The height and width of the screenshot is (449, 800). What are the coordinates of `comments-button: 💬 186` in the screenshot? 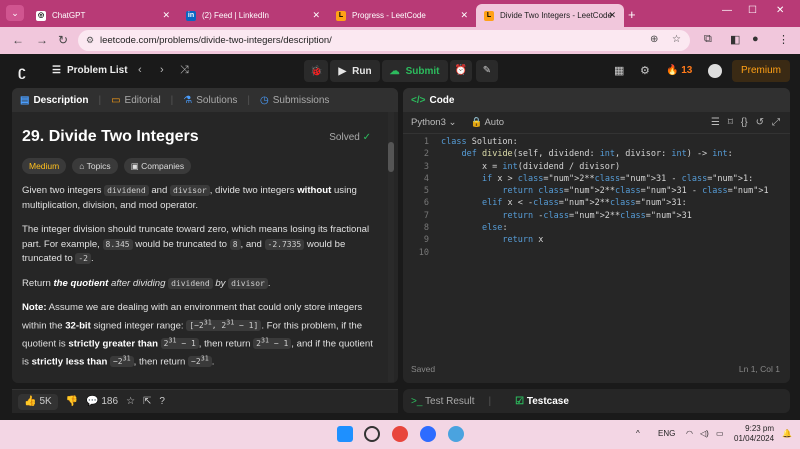 It's located at (102, 401).